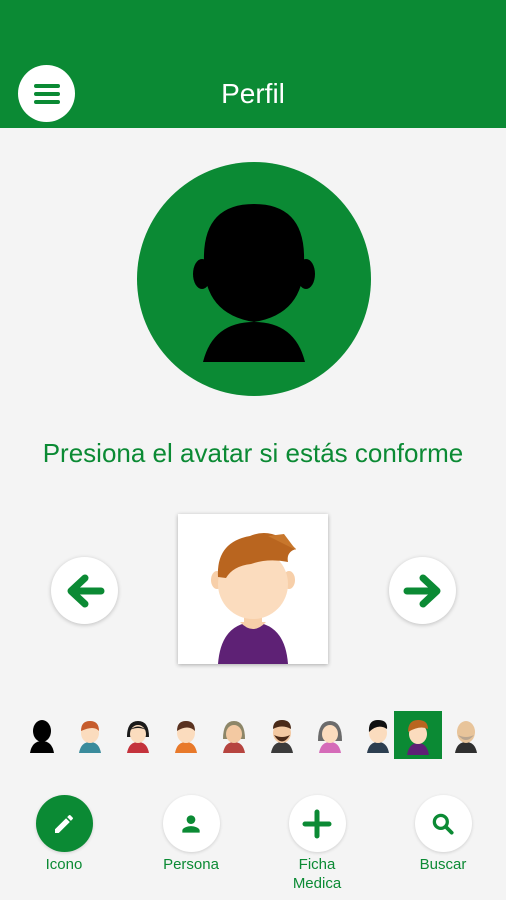  I want to click on nav-icono-circle, so click(64, 823).